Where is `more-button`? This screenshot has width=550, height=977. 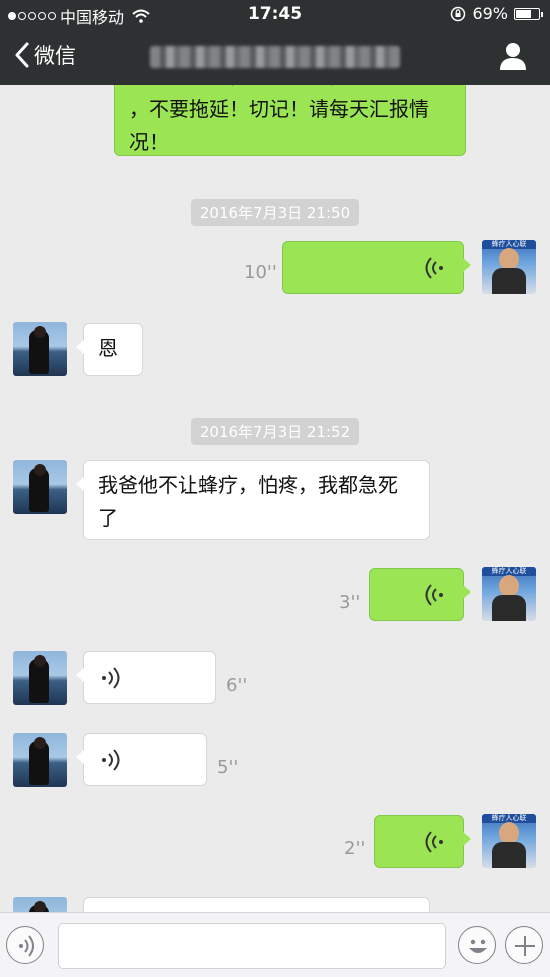
more-button is located at coordinates (524, 945).